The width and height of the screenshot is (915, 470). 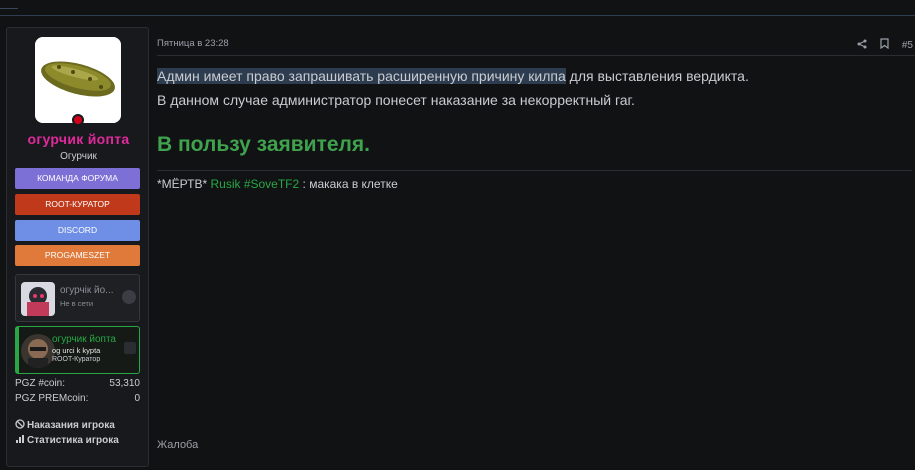 What do you see at coordinates (52, 398) in the screenshot?
I see `stat-label: PGZ PREMcoin:` at bounding box center [52, 398].